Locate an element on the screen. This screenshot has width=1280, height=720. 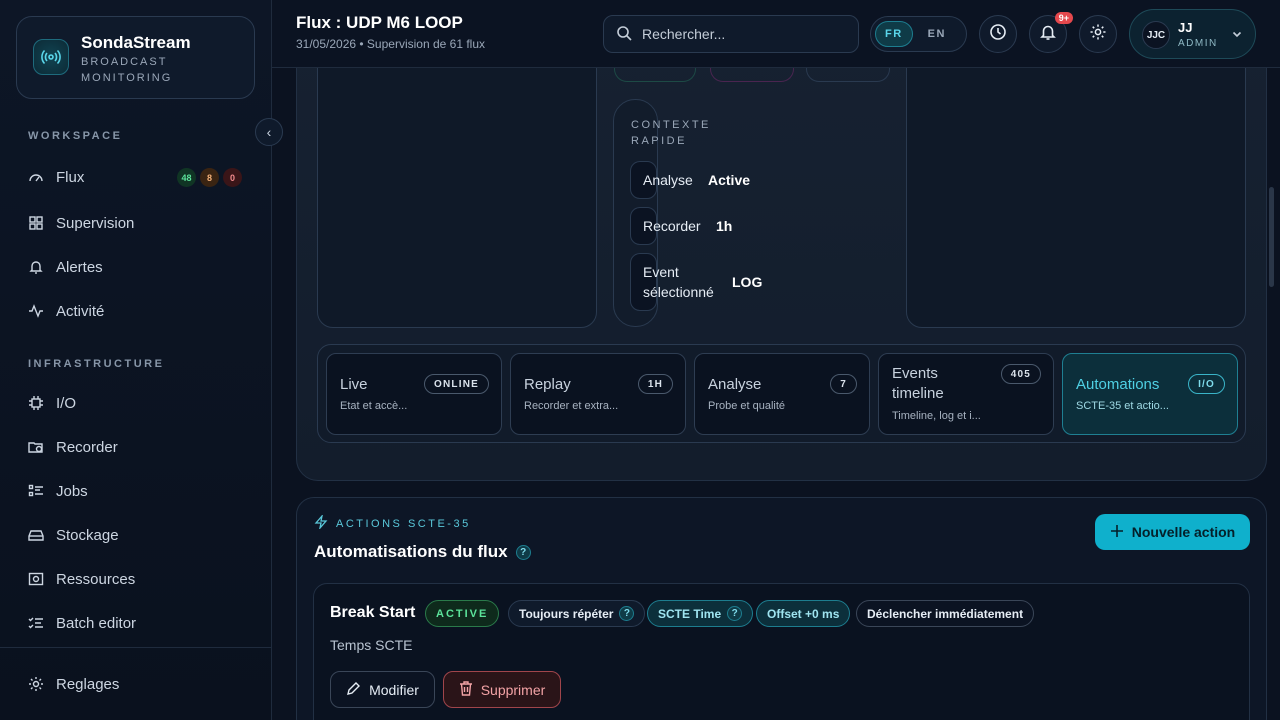
new-action-label: Nouvelle action is located at coordinates (1183, 532).